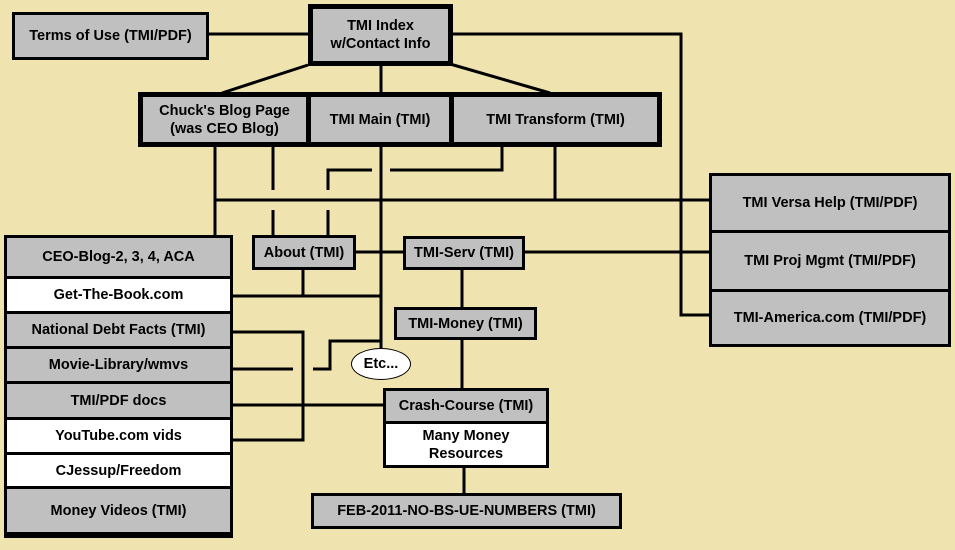 The image size is (955, 550). I want to click on right-stack-item-tmi-america: TMI-America.com (TMI/PDF), so click(830, 318).